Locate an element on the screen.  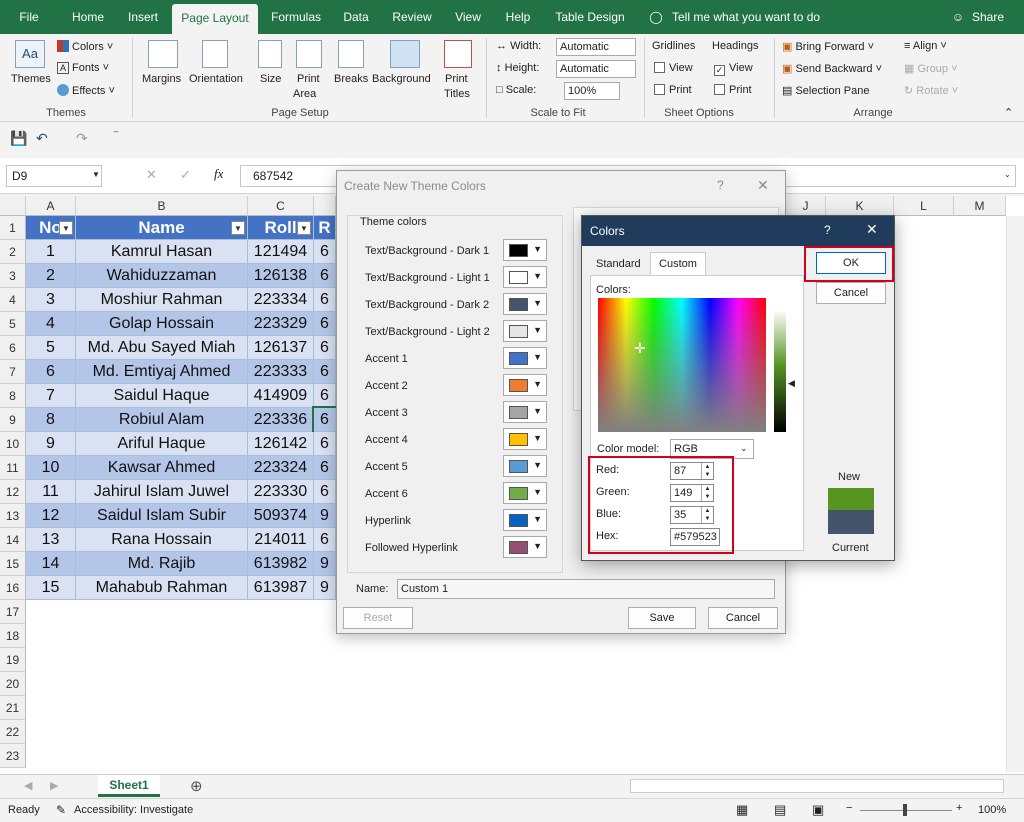
vertical-scrollbar is located at coordinates (1015, 494).